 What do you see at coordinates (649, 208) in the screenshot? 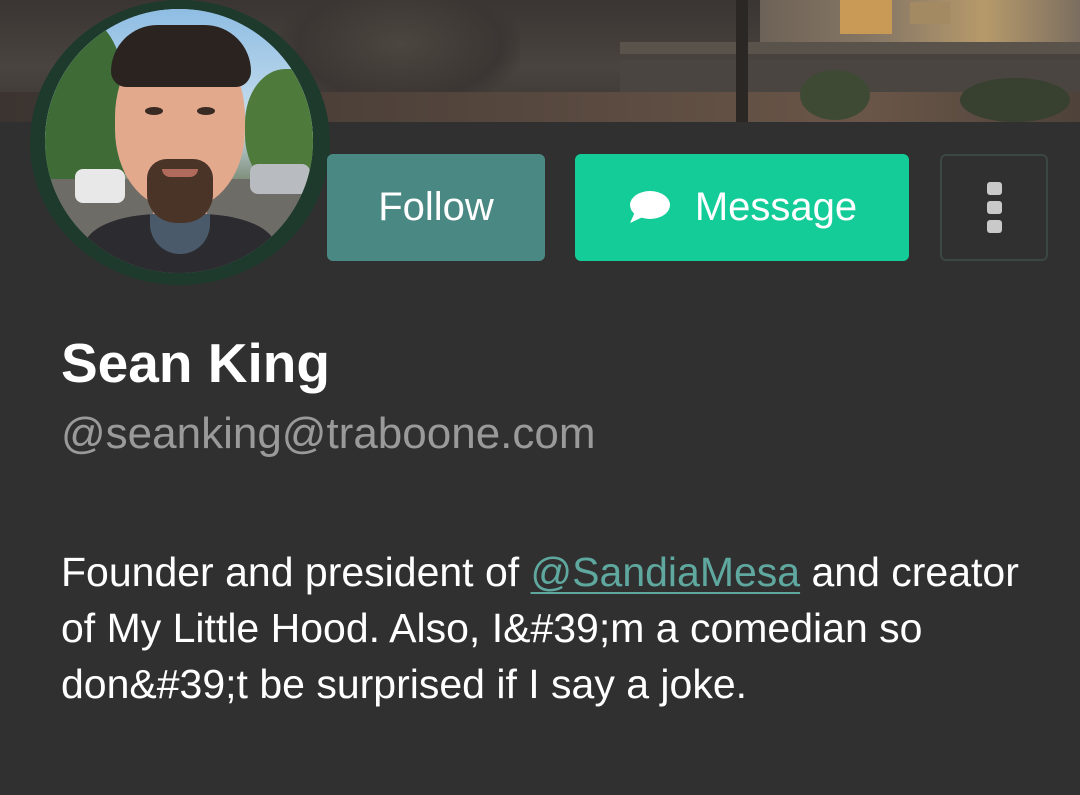
I see `speech-bubble-icon` at bounding box center [649, 208].